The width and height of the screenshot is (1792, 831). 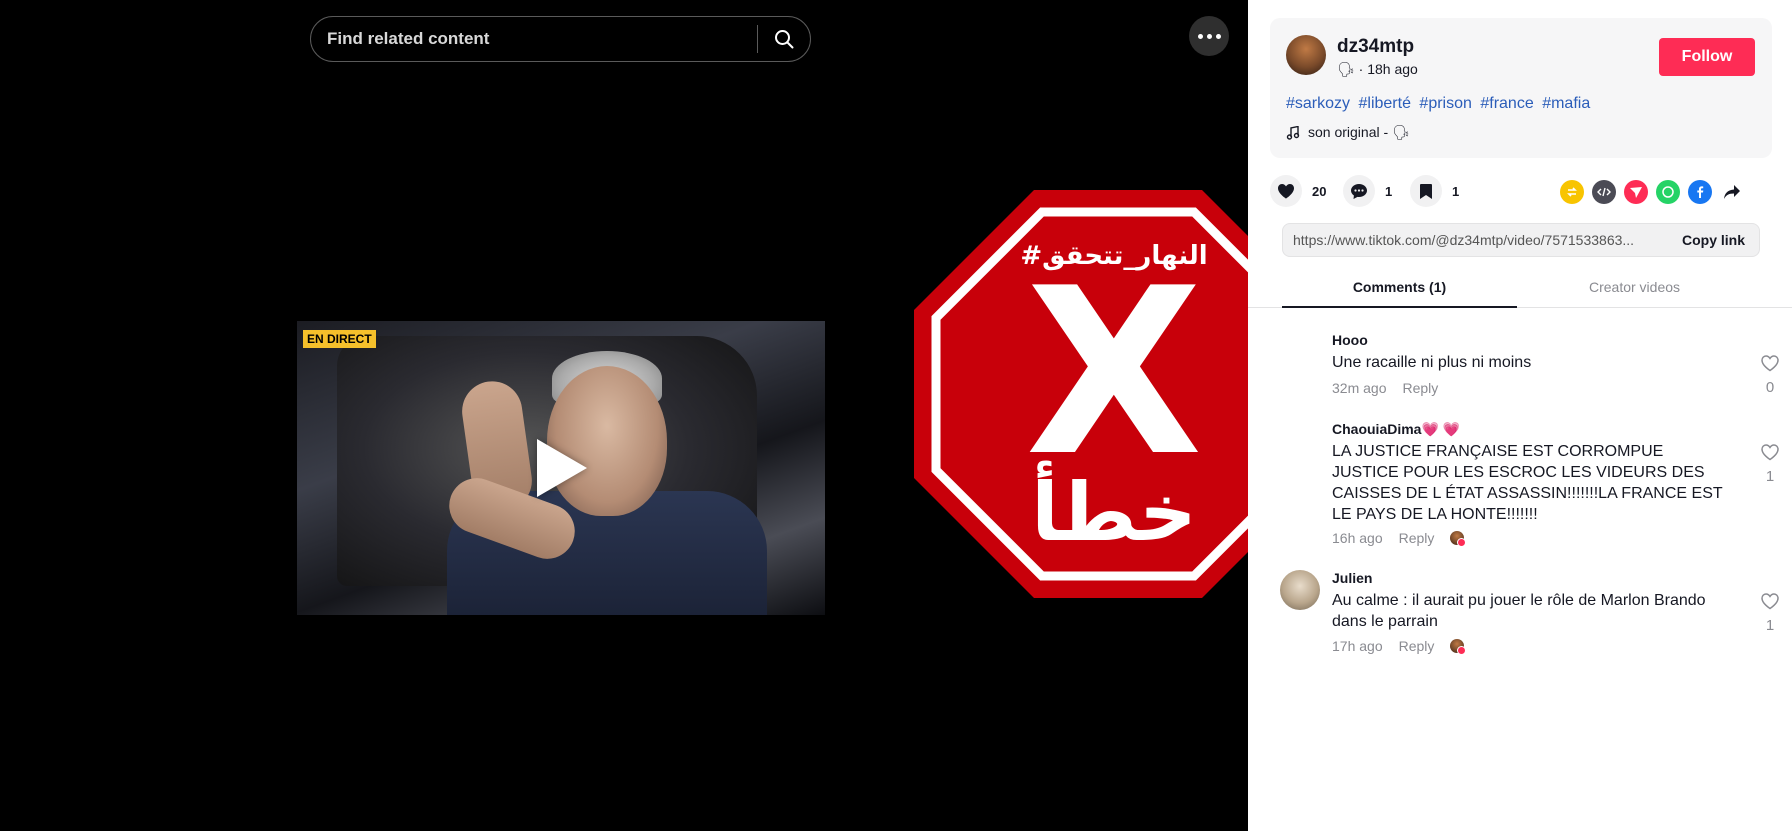 I want to click on music-info: son original - 🗣, so click(x=1348, y=132).